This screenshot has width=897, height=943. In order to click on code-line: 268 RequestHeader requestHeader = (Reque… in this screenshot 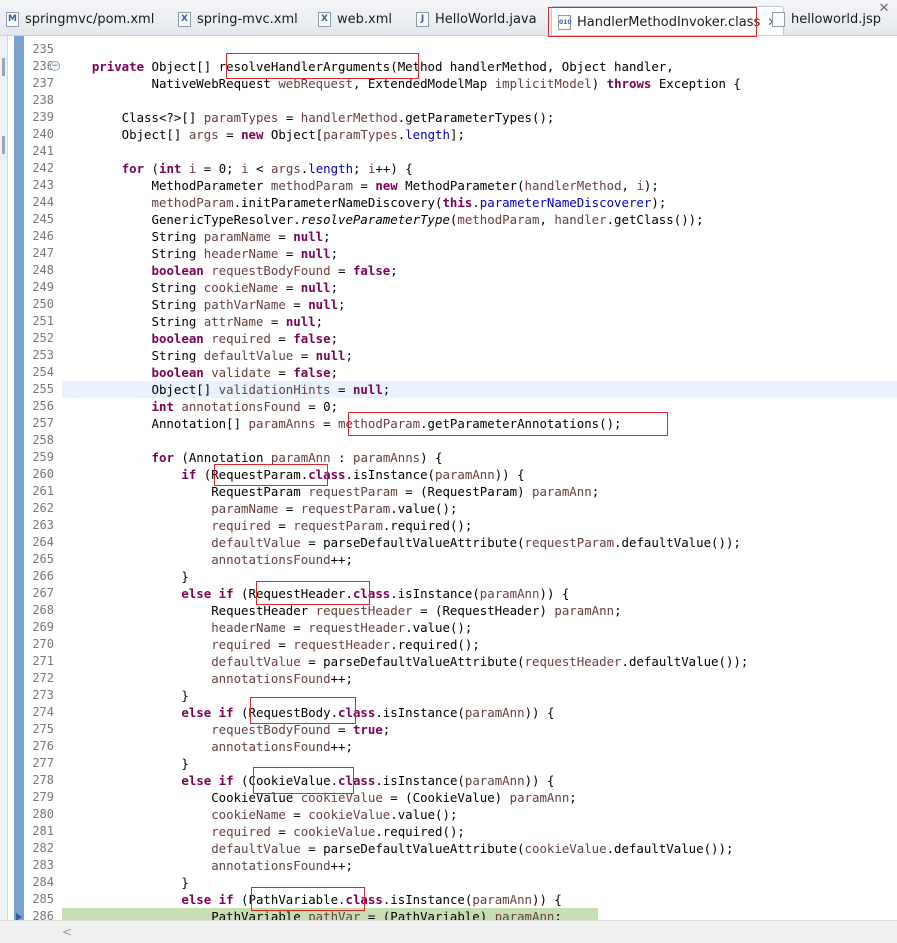, I will do `click(448, 610)`.